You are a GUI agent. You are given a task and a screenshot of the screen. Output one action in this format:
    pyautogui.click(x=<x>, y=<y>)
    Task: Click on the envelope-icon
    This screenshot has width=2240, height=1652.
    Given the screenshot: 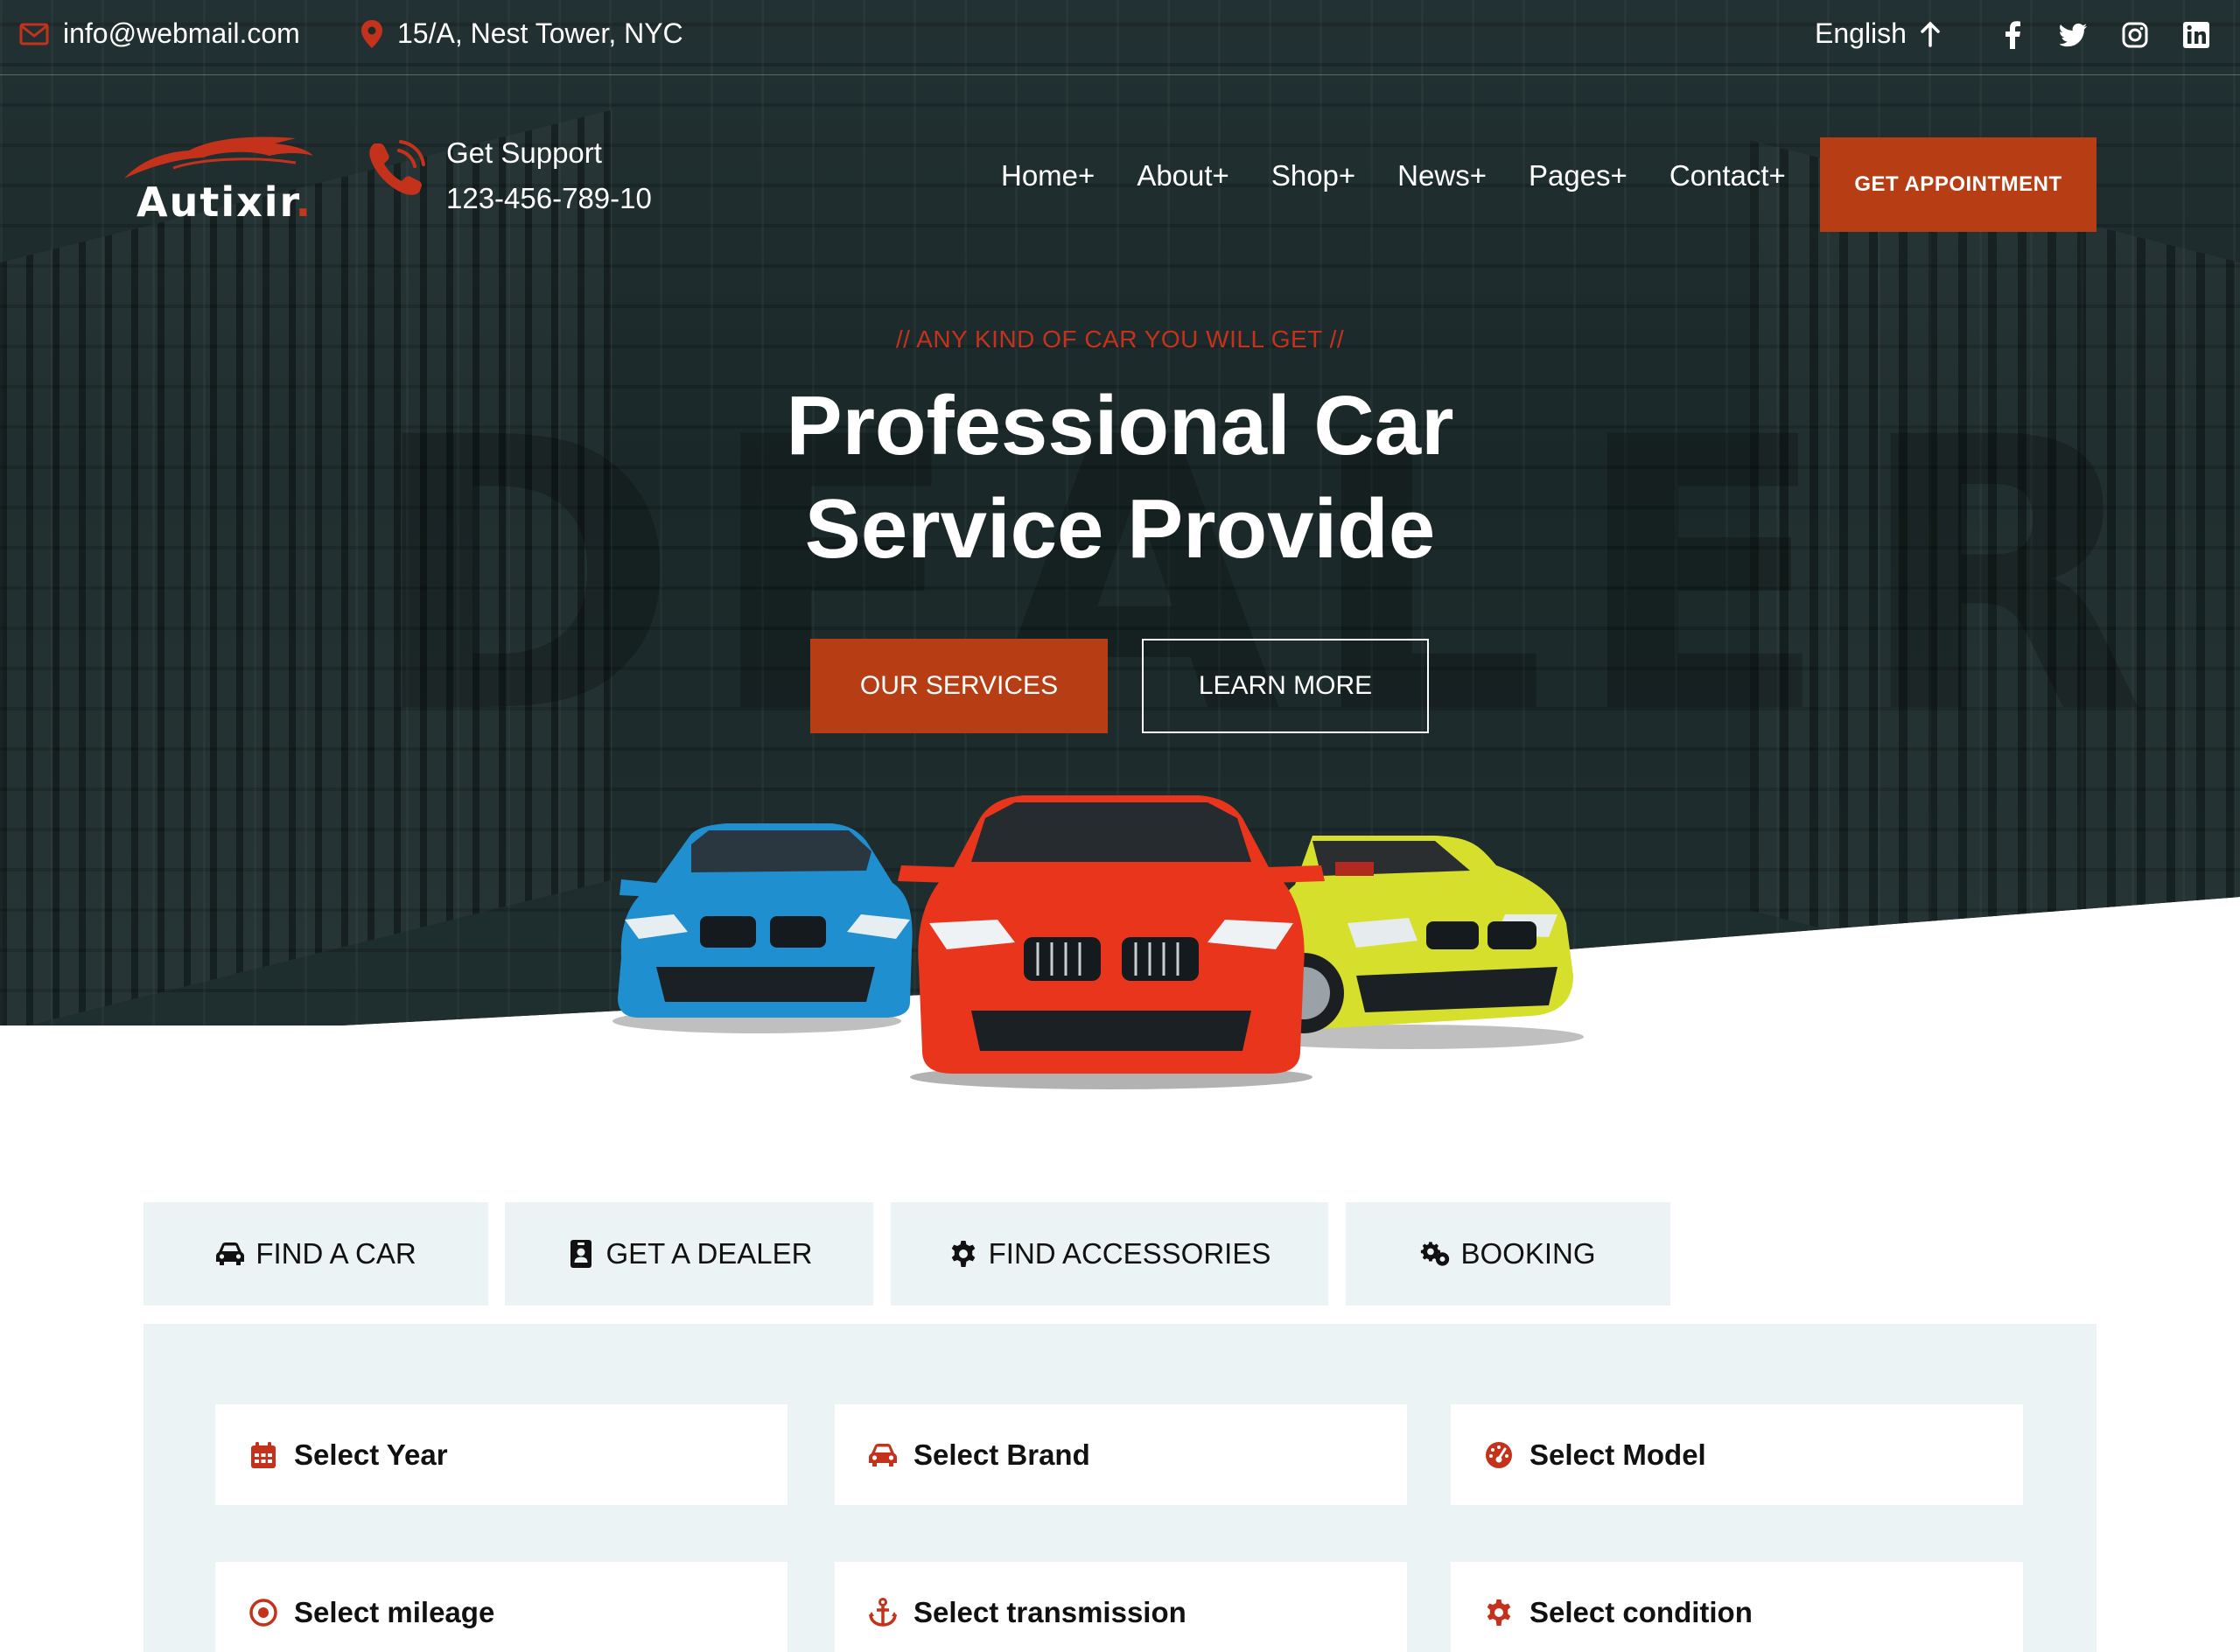 What is the action you would take?
    pyautogui.click(x=34, y=34)
    